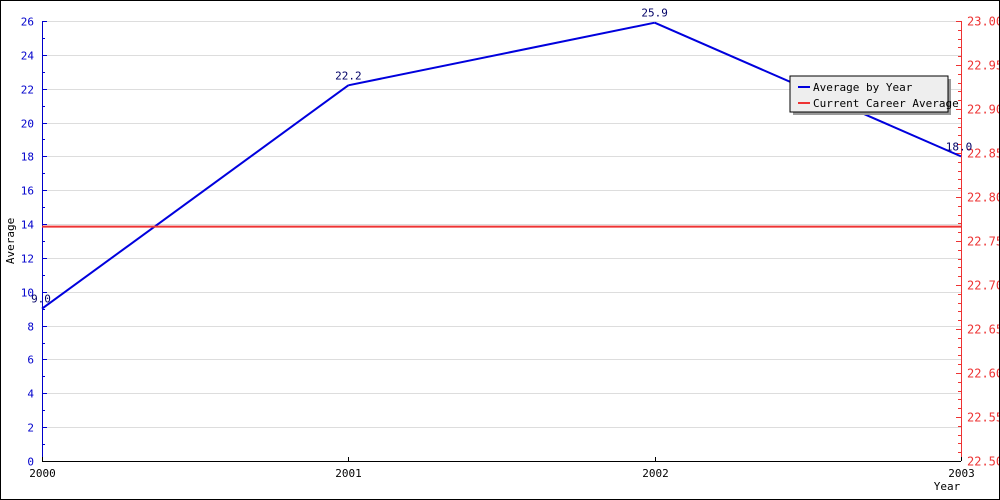 The height and width of the screenshot is (500, 1000). I want to click on left-tick-label: 2, so click(30, 428).